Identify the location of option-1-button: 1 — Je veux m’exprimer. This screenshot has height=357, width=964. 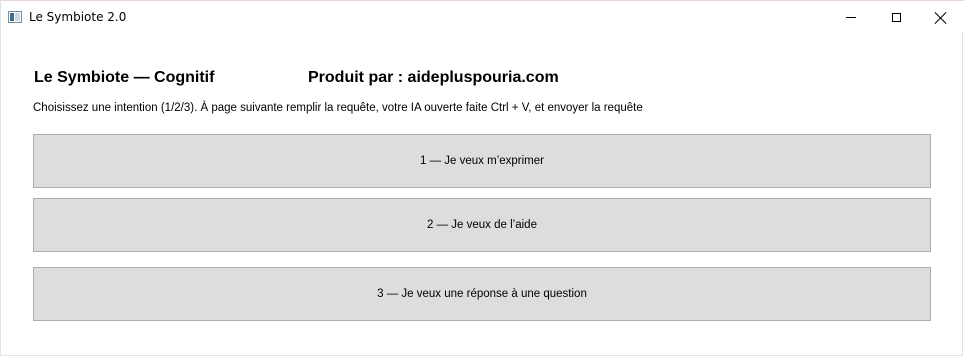
(482, 161).